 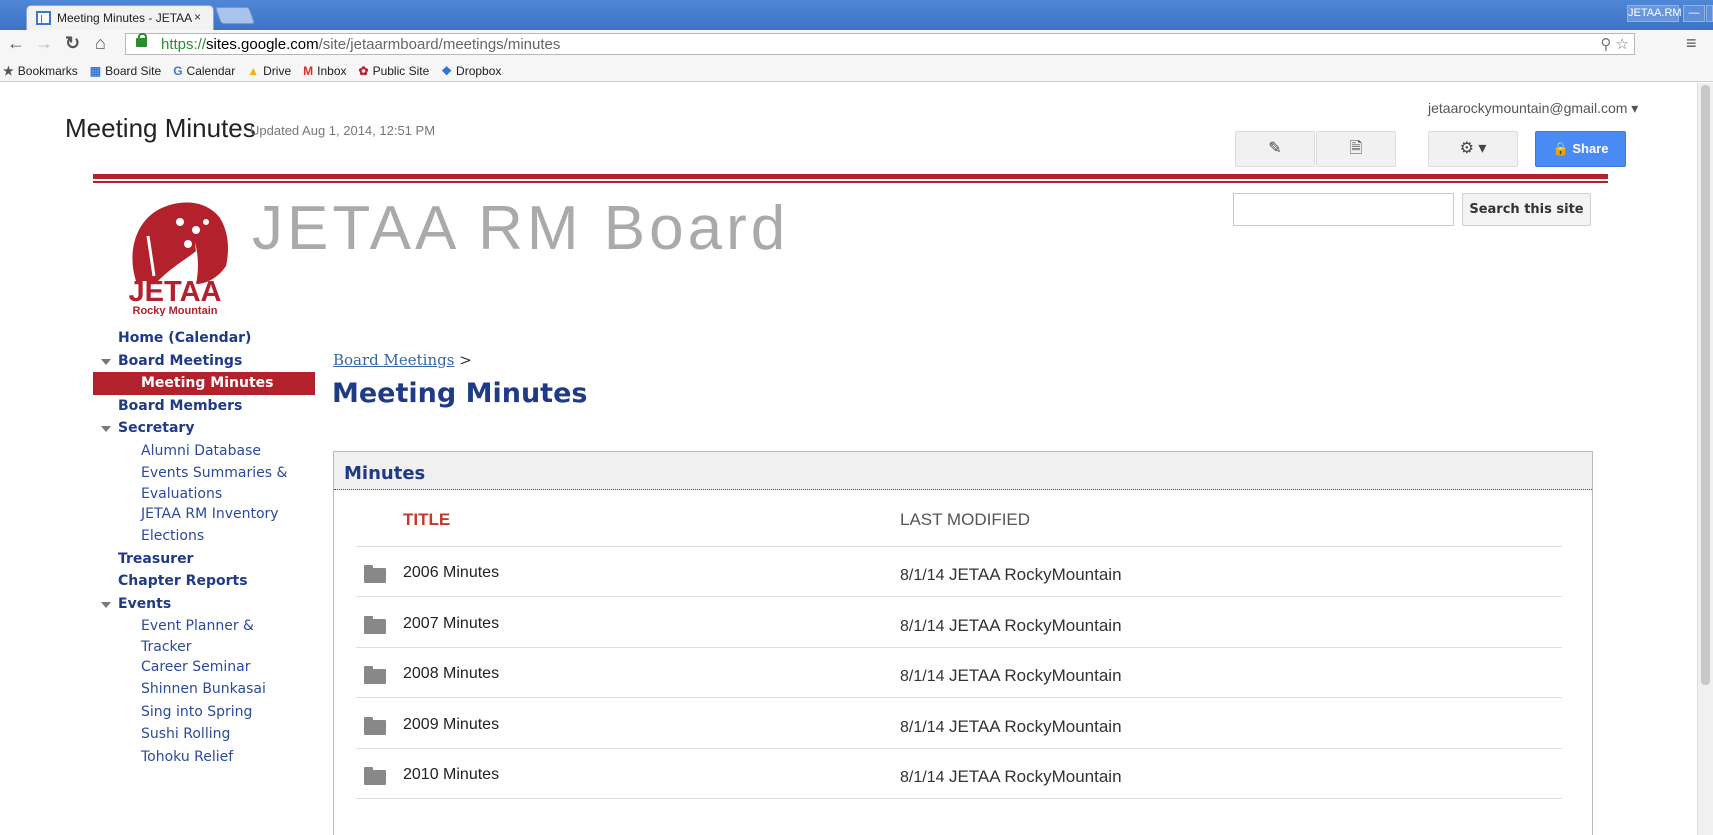 I want to click on row-date: 8/1/14, so click(x=922, y=676).